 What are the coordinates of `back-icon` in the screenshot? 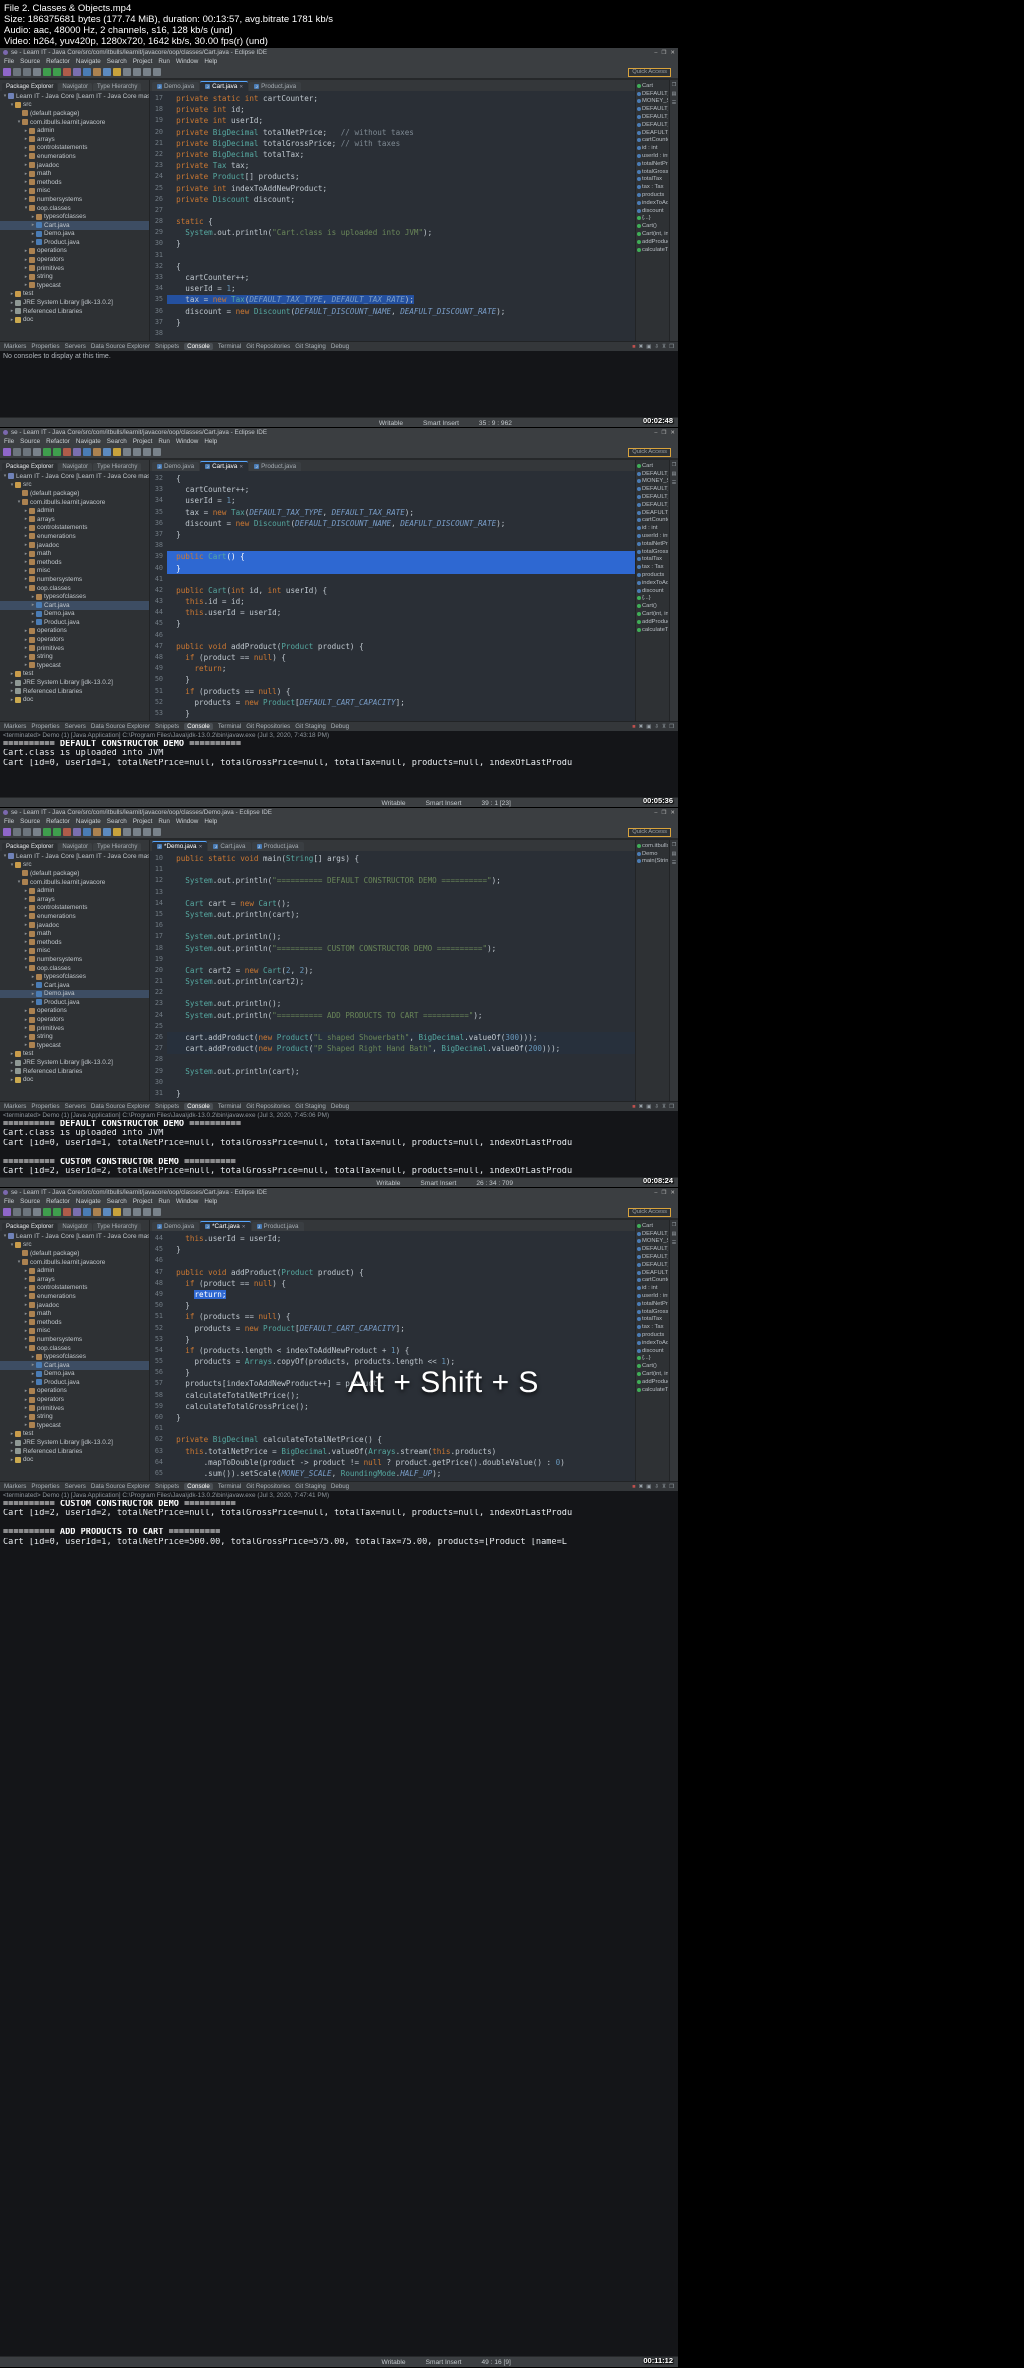 It's located at (147, 452).